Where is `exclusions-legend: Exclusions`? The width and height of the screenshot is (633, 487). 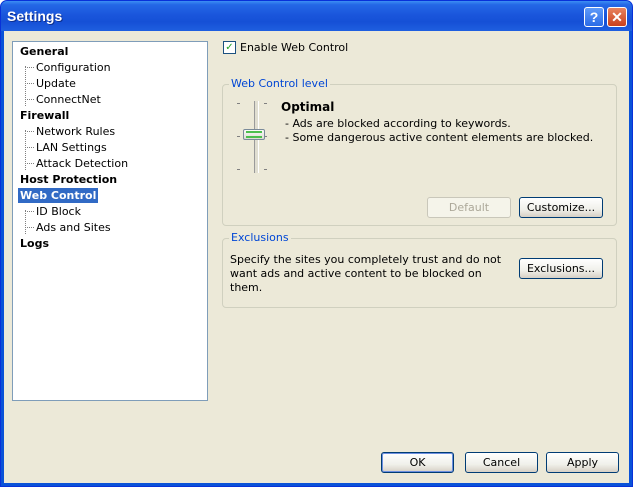 exclusions-legend: Exclusions is located at coordinates (260, 237).